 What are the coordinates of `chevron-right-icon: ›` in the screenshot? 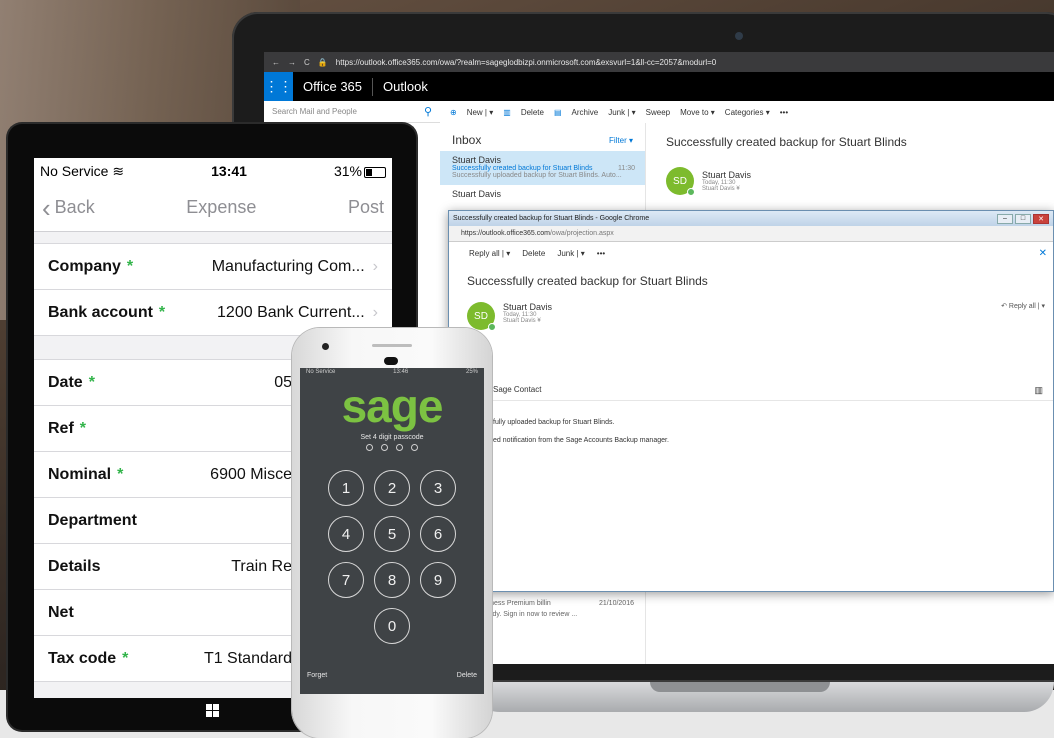 It's located at (375, 312).